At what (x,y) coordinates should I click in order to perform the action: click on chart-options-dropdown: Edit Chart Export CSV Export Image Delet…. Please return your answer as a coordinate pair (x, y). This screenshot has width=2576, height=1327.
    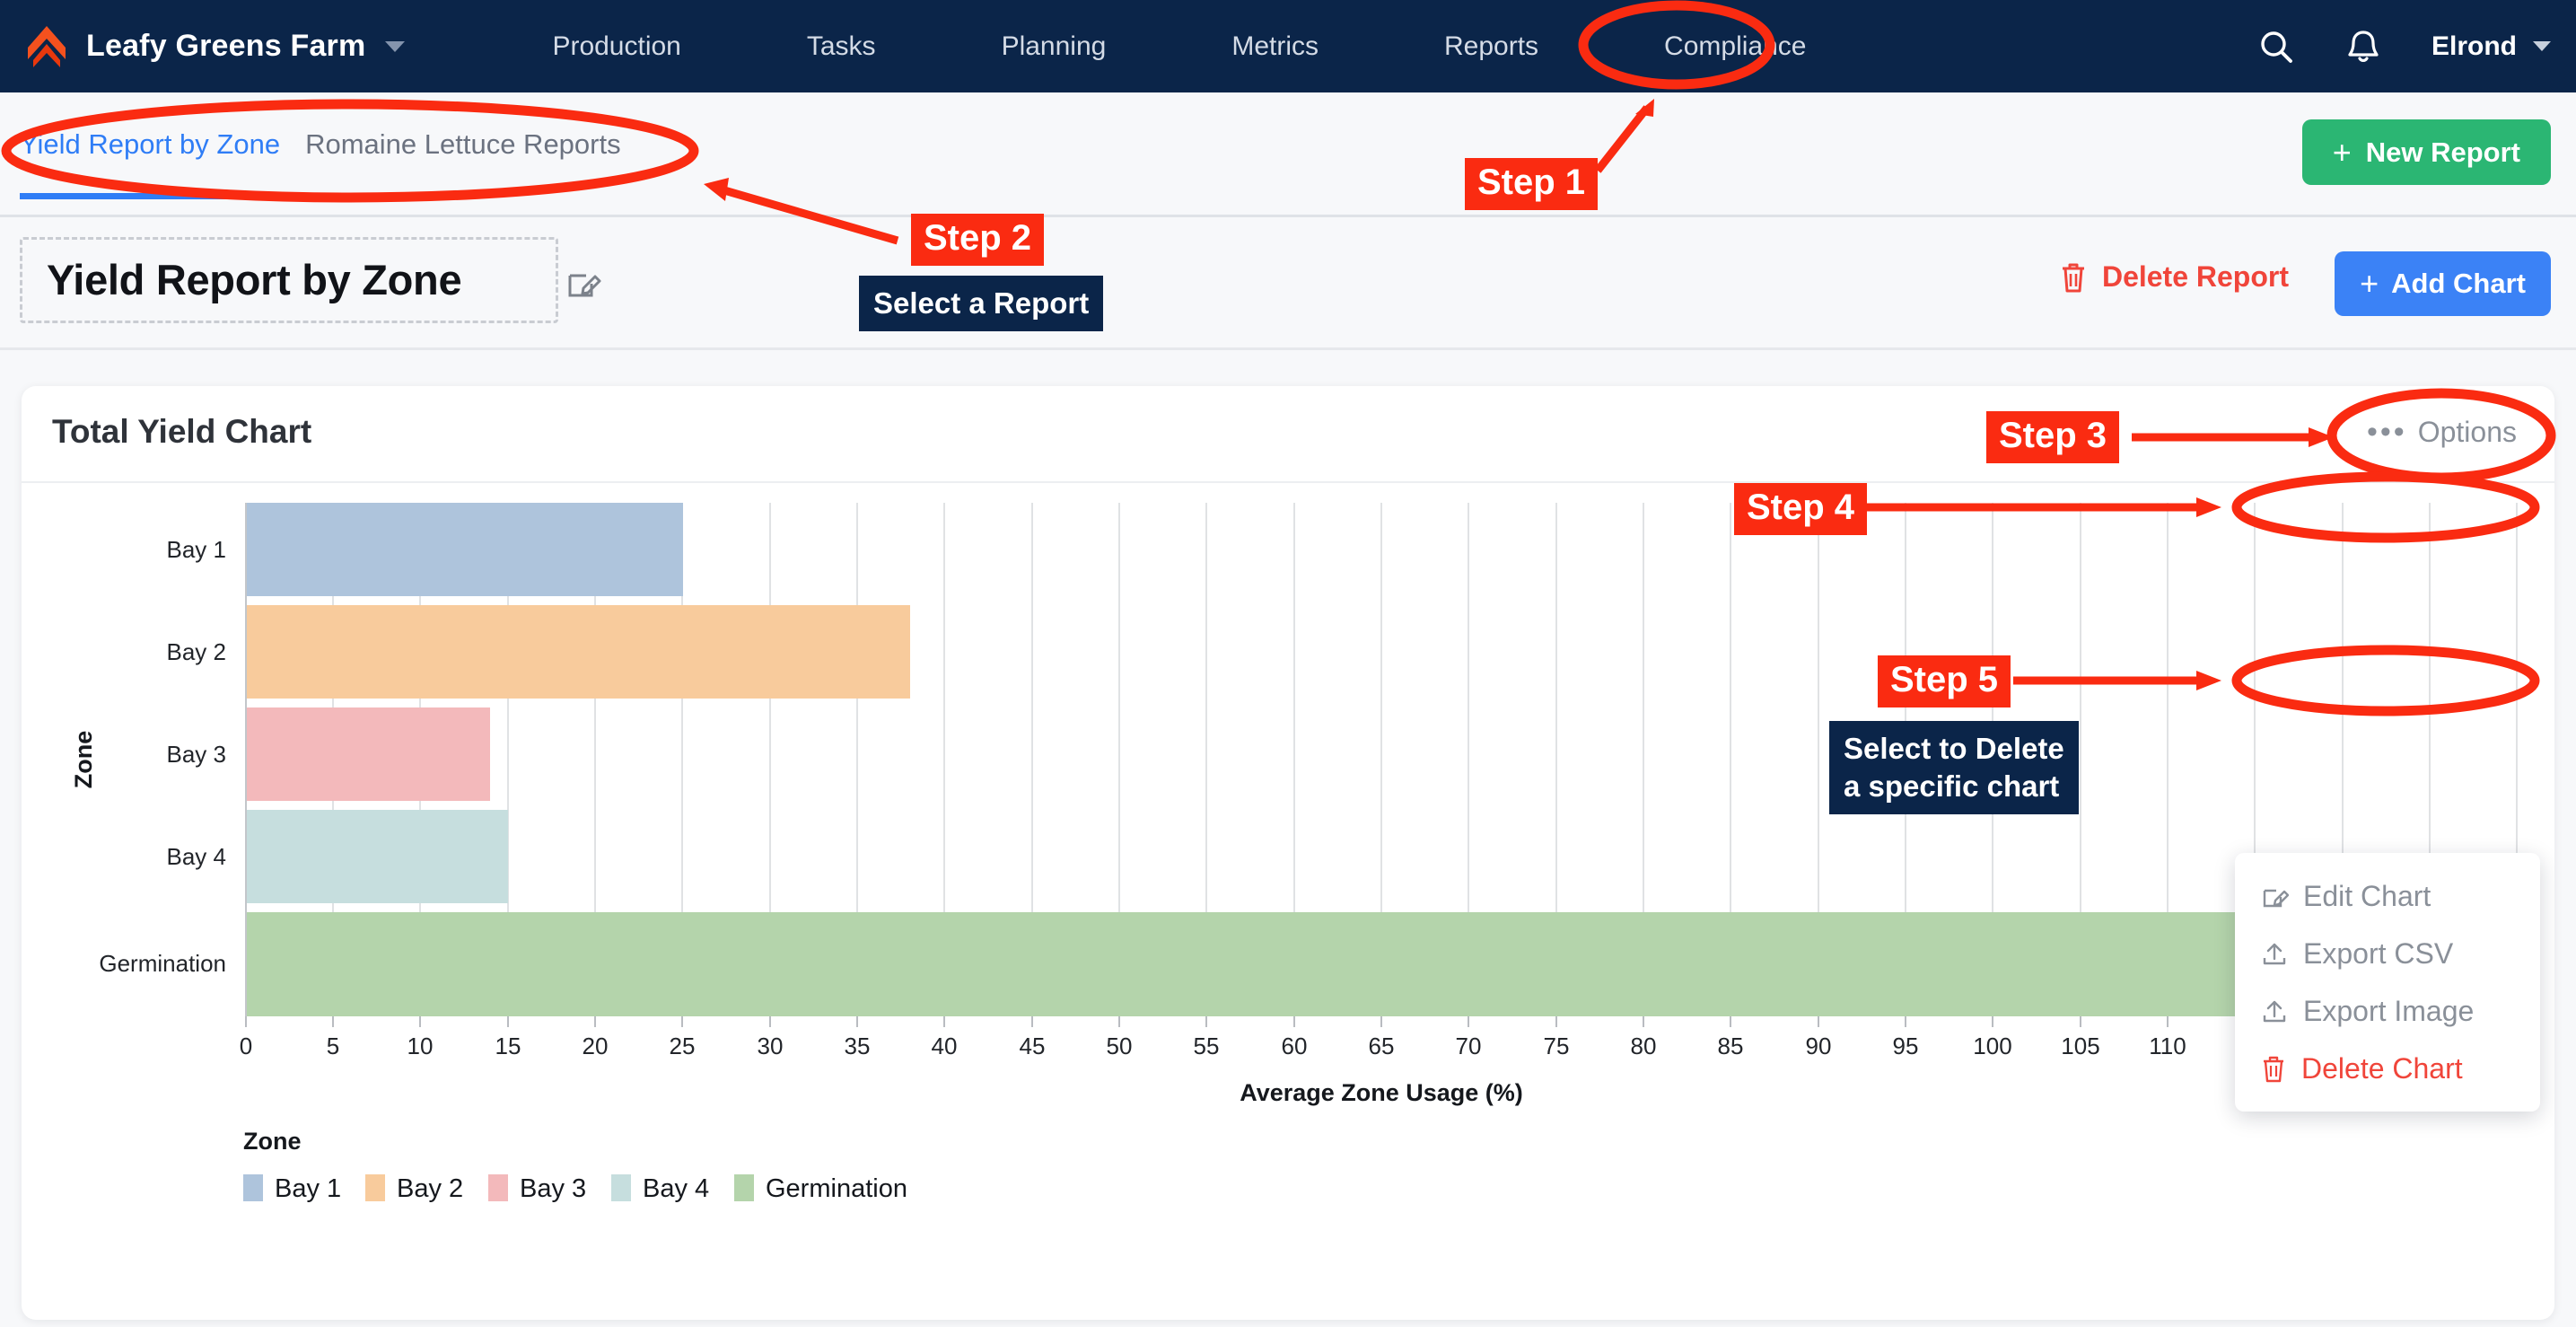
    Looking at the image, I should click on (2387, 983).